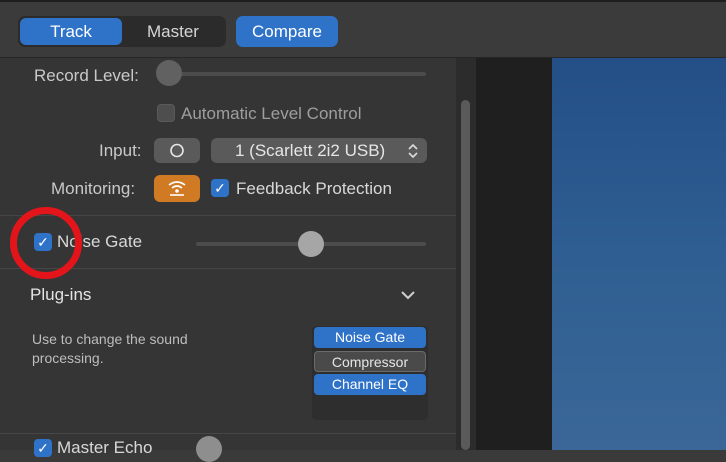  Describe the element at coordinates (298, 74) in the screenshot. I see `record-level-slider` at that location.